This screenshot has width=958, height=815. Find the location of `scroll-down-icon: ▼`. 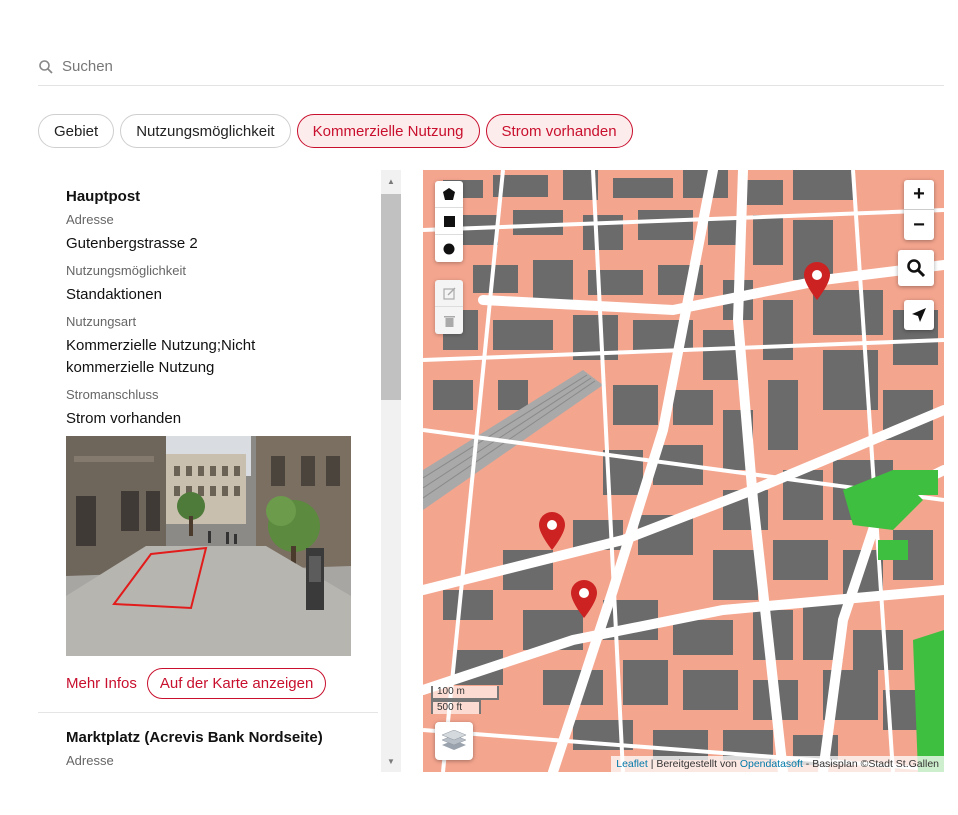

scroll-down-icon: ▼ is located at coordinates (391, 761).